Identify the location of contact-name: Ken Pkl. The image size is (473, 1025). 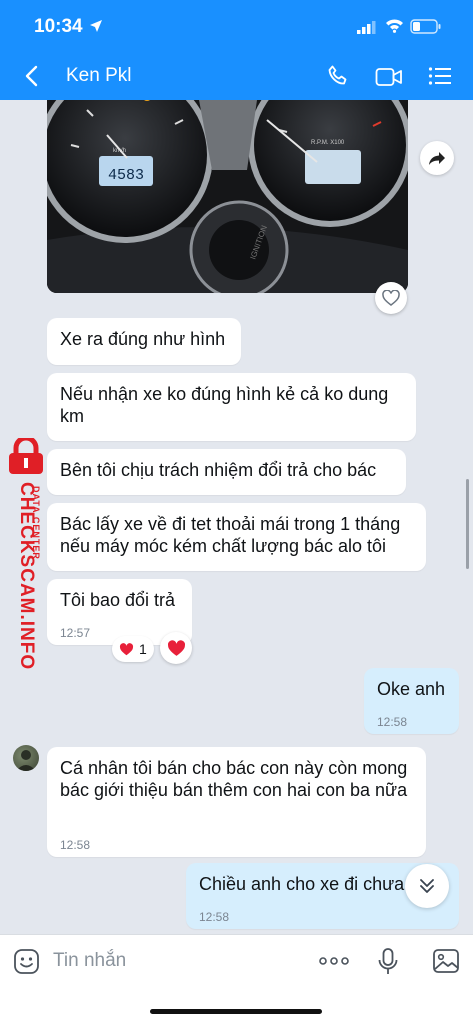
(98, 76).